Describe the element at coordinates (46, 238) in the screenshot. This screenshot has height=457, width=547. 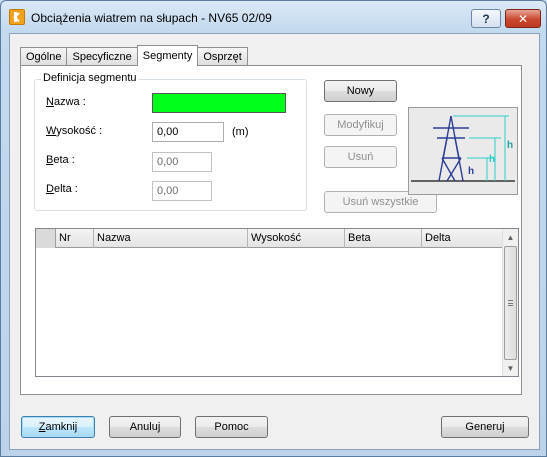
I see `row-selector-header` at that location.